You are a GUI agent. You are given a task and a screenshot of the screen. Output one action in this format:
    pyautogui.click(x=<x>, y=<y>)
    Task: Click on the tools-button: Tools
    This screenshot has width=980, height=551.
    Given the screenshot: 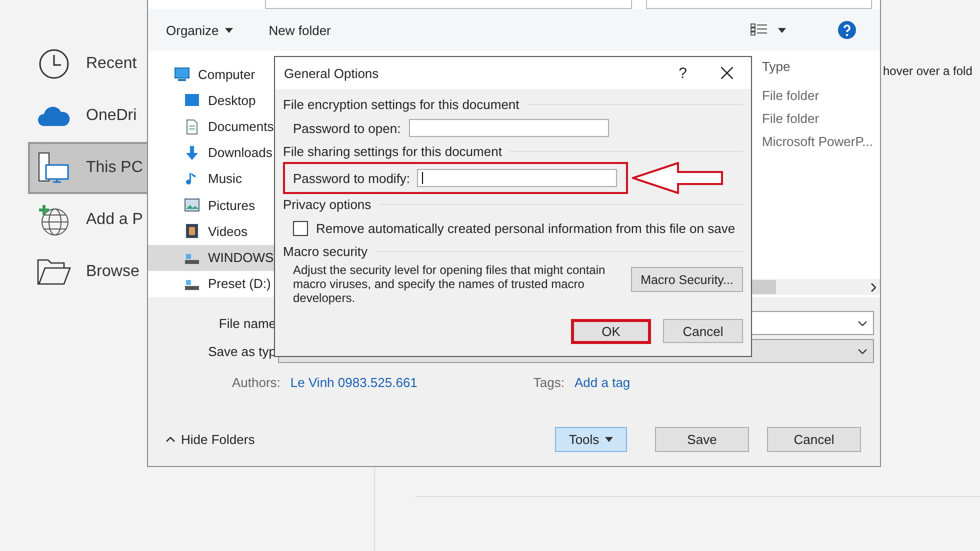 What is the action you would take?
    pyautogui.click(x=591, y=439)
    